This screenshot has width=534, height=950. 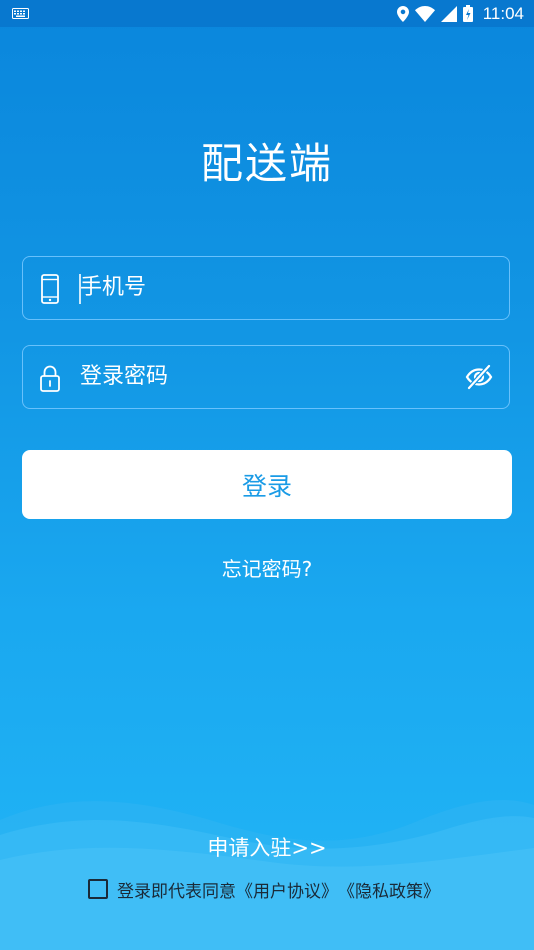 What do you see at coordinates (479, 377) in the screenshot?
I see `eye-off-icon` at bounding box center [479, 377].